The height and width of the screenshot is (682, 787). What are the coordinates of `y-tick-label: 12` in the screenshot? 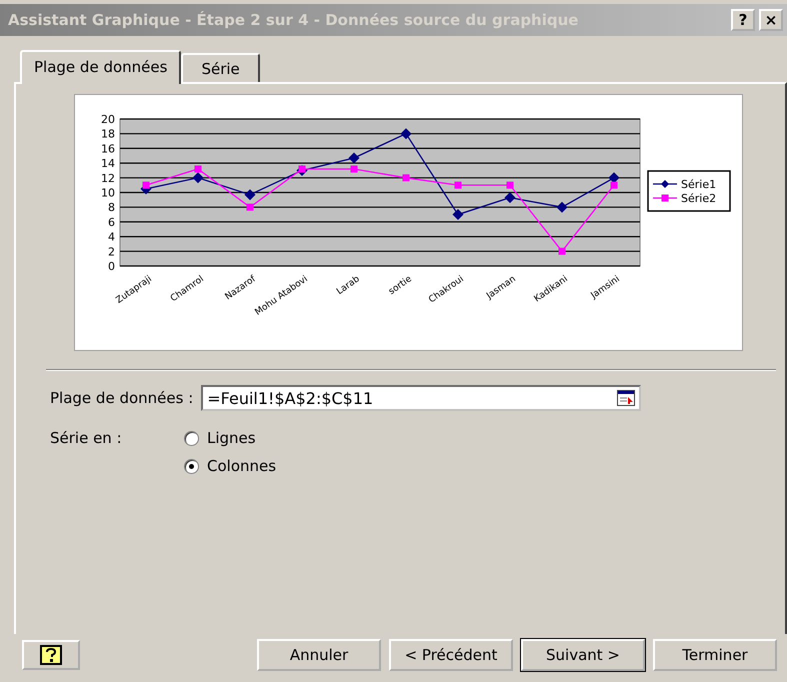 It's located at (108, 178).